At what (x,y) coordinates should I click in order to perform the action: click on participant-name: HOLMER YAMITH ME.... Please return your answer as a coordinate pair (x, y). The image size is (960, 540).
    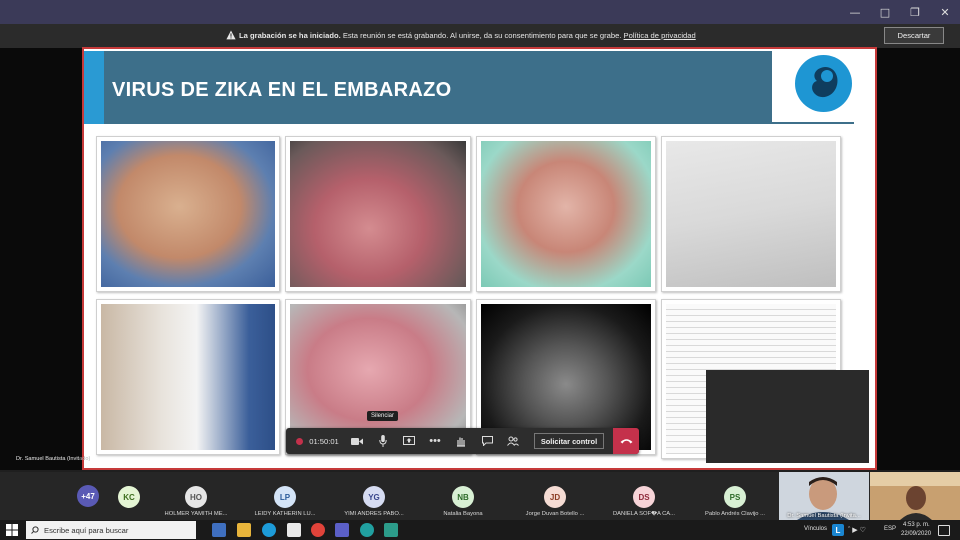
    Looking at the image, I should click on (196, 514).